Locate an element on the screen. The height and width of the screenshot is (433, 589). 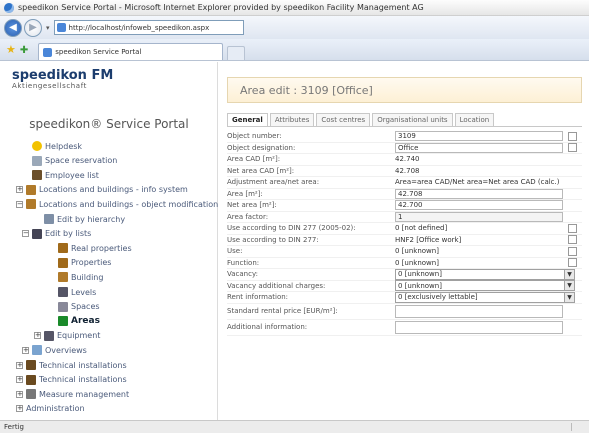
forward-button: ▶ is located at coordinates (33, 27).